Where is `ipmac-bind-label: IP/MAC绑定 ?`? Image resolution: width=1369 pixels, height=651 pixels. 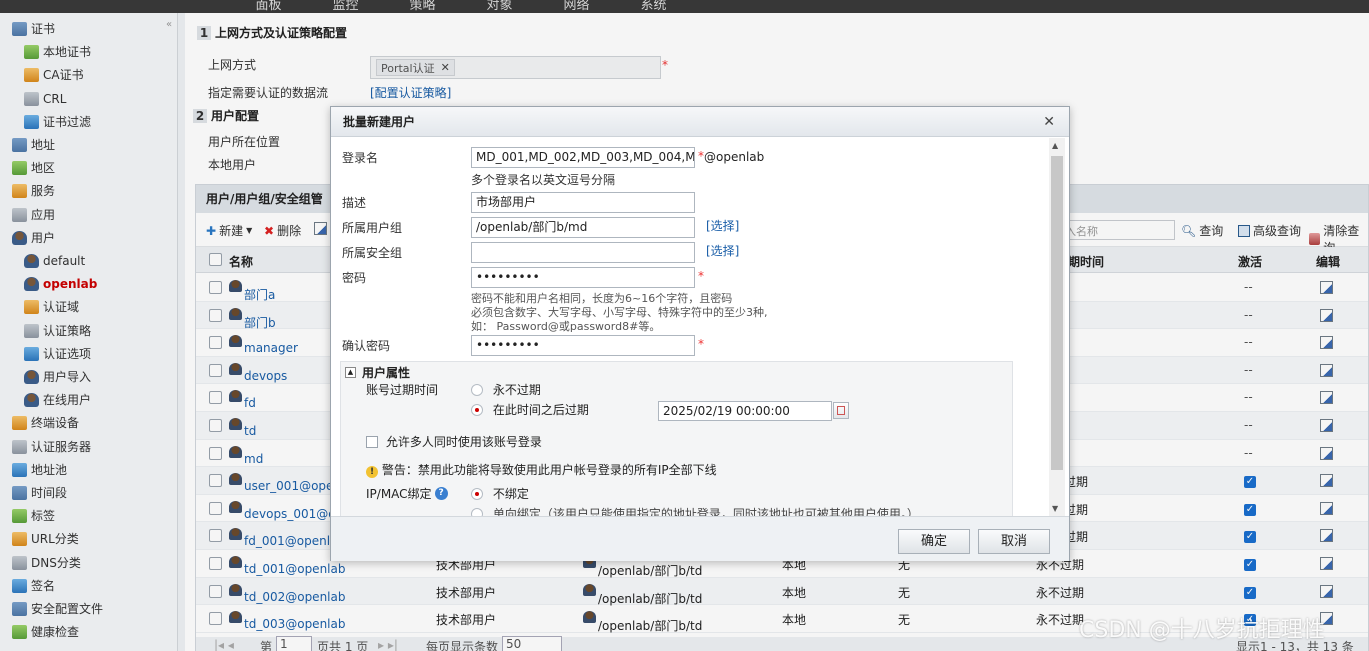 ipmac-bind-label: IP/MAC绑定 ? is located at coordinates (407, 493).